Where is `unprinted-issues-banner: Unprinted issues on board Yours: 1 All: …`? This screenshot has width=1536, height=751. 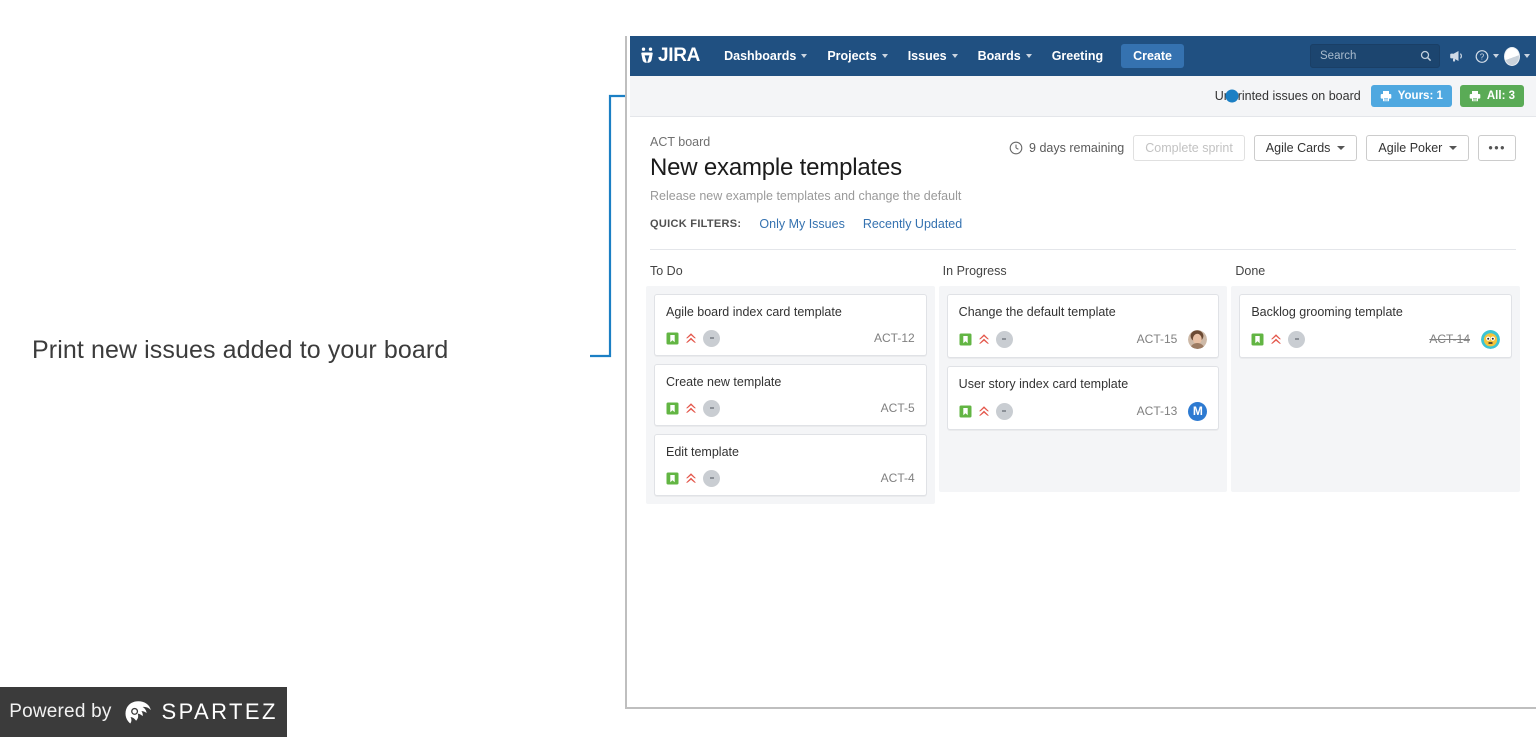 unprinted-issues-banner: Unprinted issues on board Yours: 1 All: … is located at coordinates (1083, 96).